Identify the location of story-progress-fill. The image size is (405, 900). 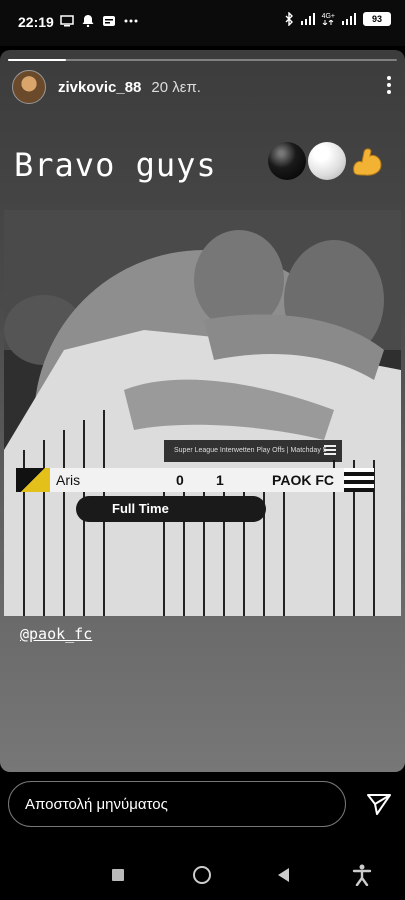
(37, 60).